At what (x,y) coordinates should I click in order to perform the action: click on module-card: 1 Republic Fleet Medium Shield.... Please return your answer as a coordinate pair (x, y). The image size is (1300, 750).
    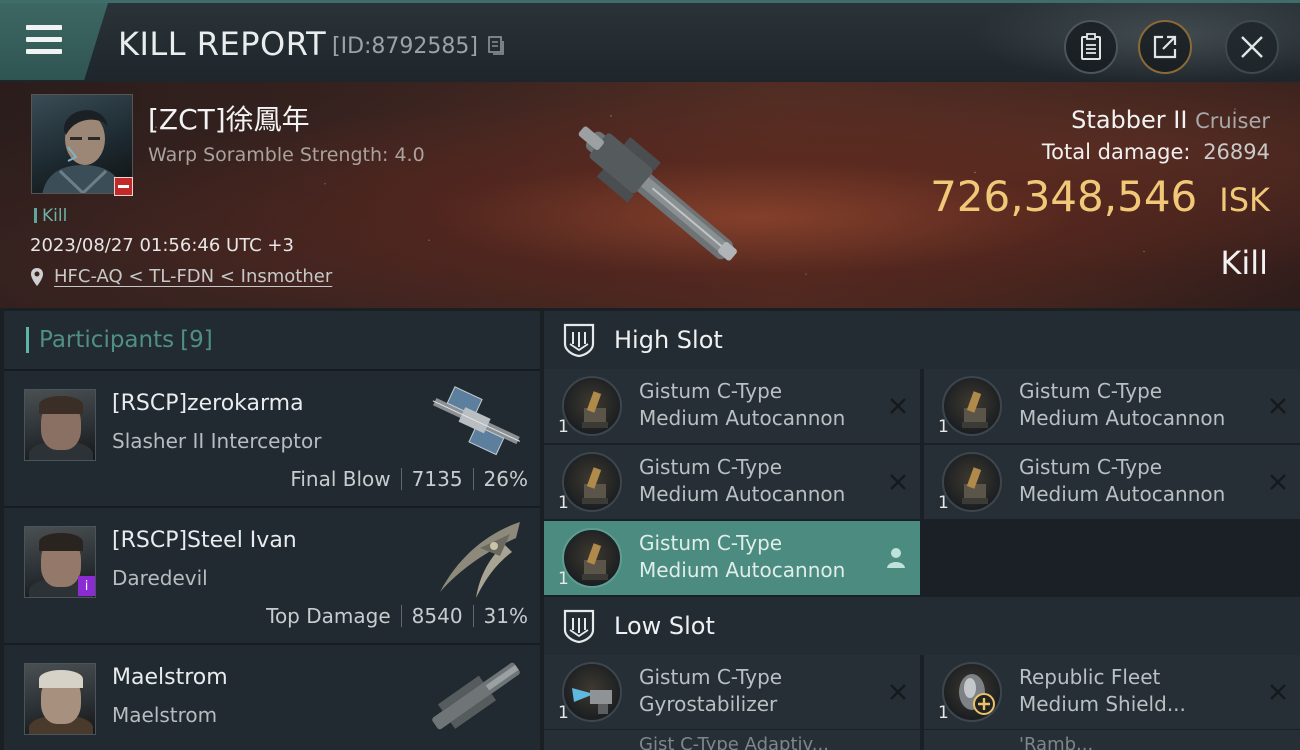
    Looking at the image, I should click on (1112, 692).